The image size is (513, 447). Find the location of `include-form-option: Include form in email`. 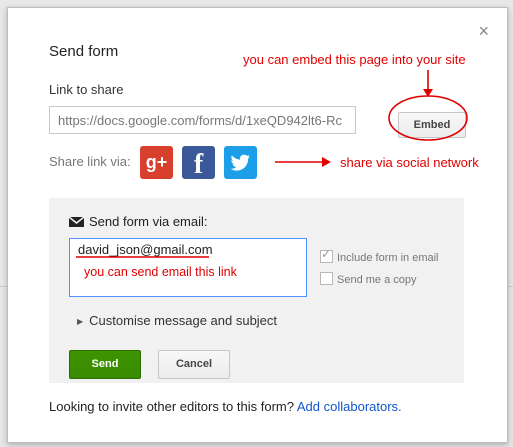

include-form-option: Include form in email is located at coordinates (379, 255).